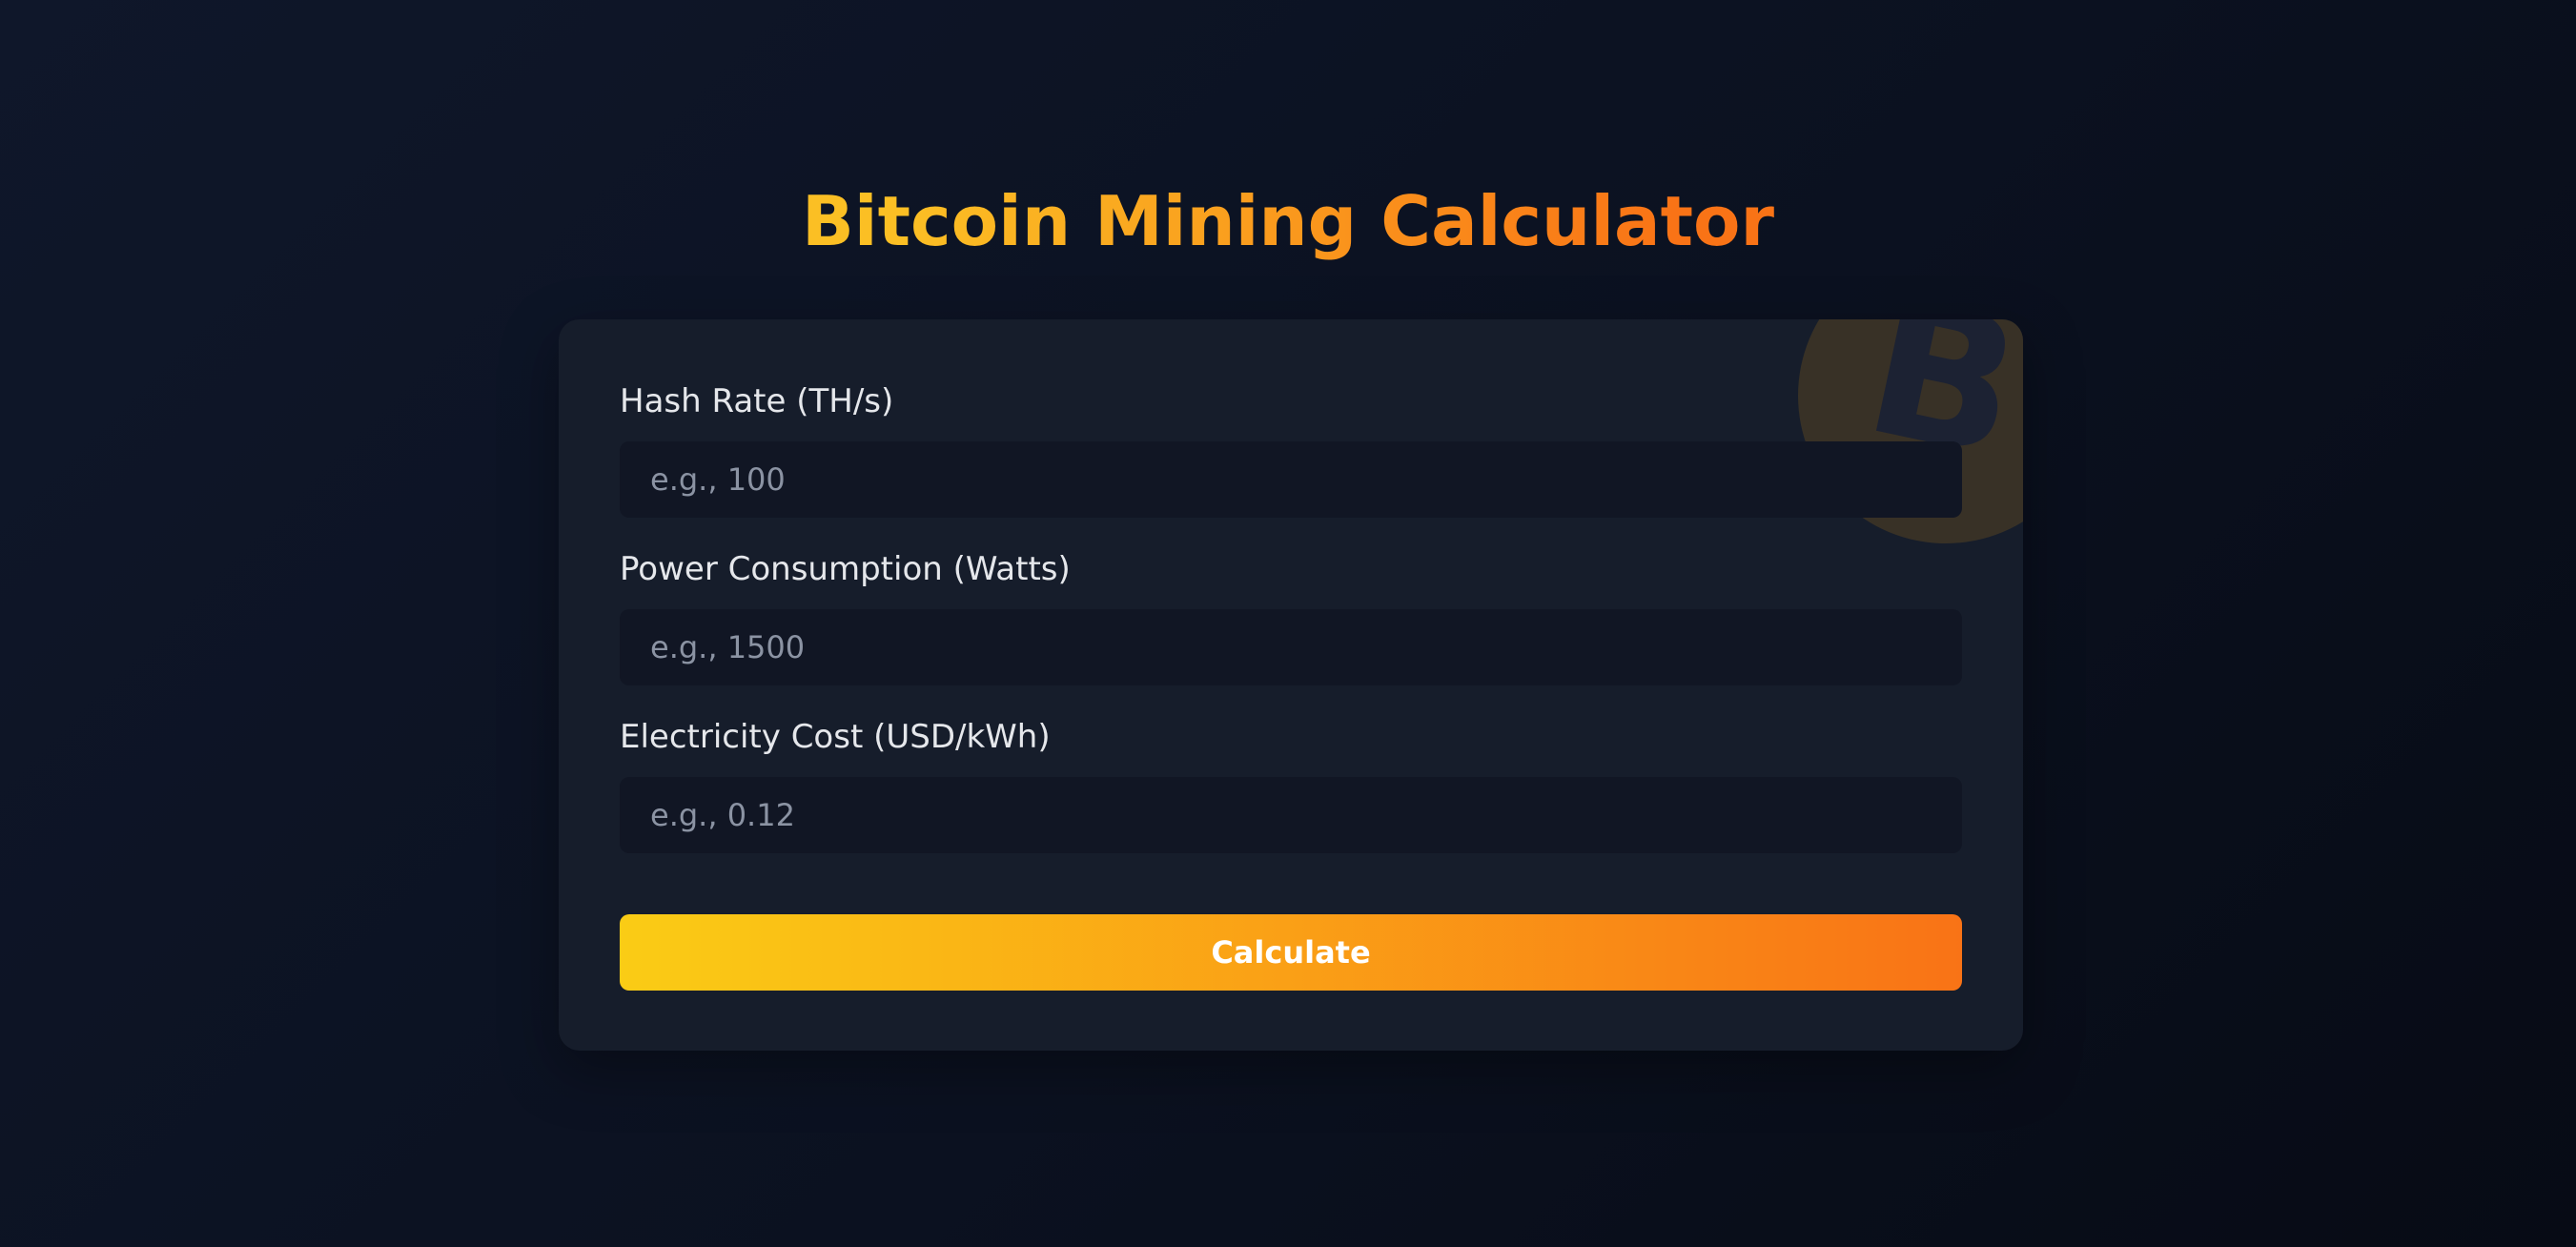  I want to click on power-consumption-label: Power Consumption (Watts), so click(845, 569).